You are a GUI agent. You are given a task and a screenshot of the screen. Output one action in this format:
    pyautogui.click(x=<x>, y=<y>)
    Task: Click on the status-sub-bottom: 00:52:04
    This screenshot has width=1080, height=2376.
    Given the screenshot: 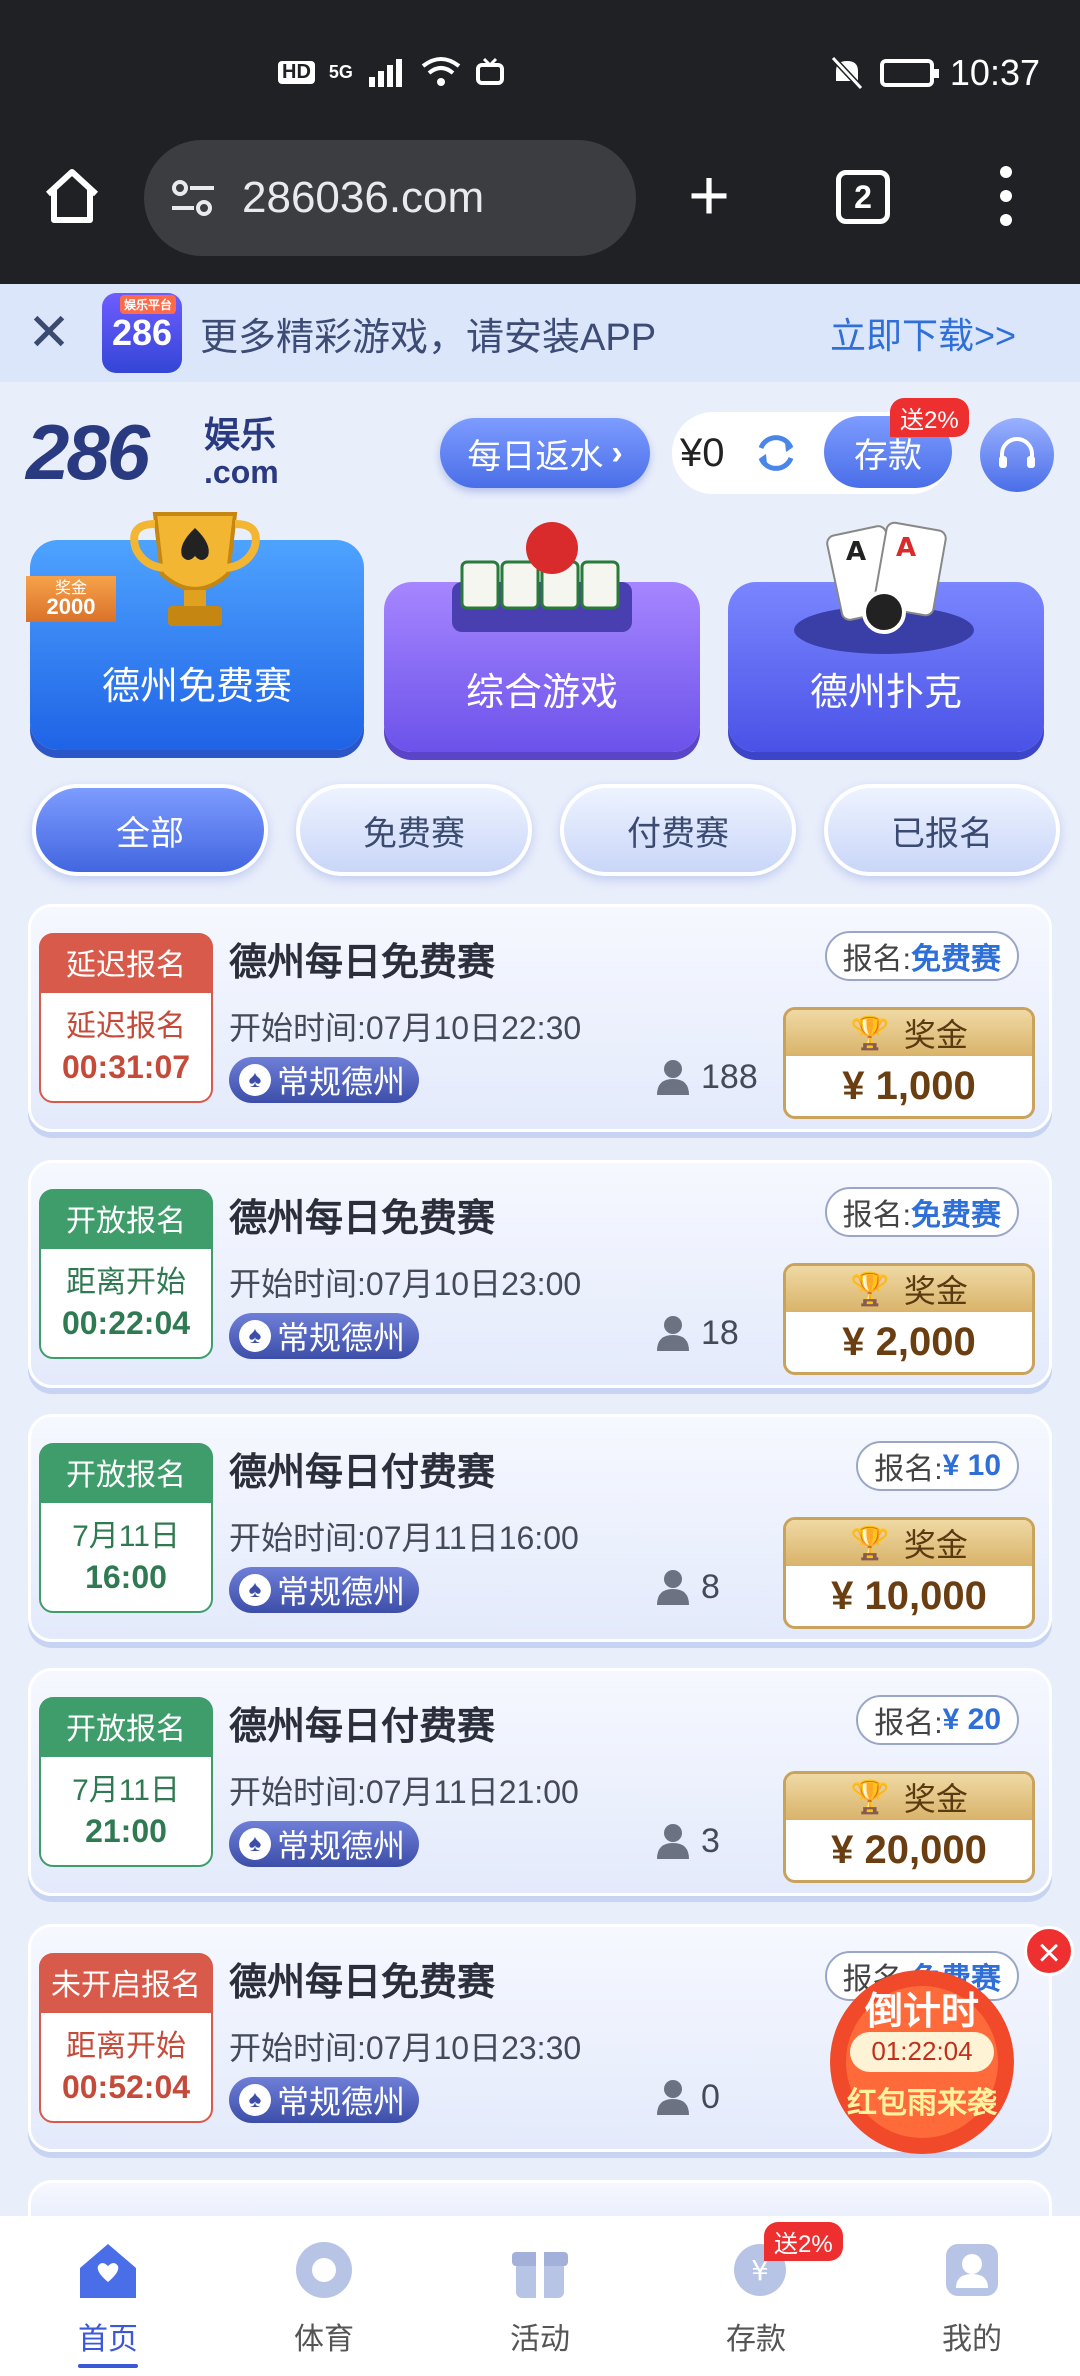 What is the action you would take?
    pyautogui.click(x=126, y=2087)
    